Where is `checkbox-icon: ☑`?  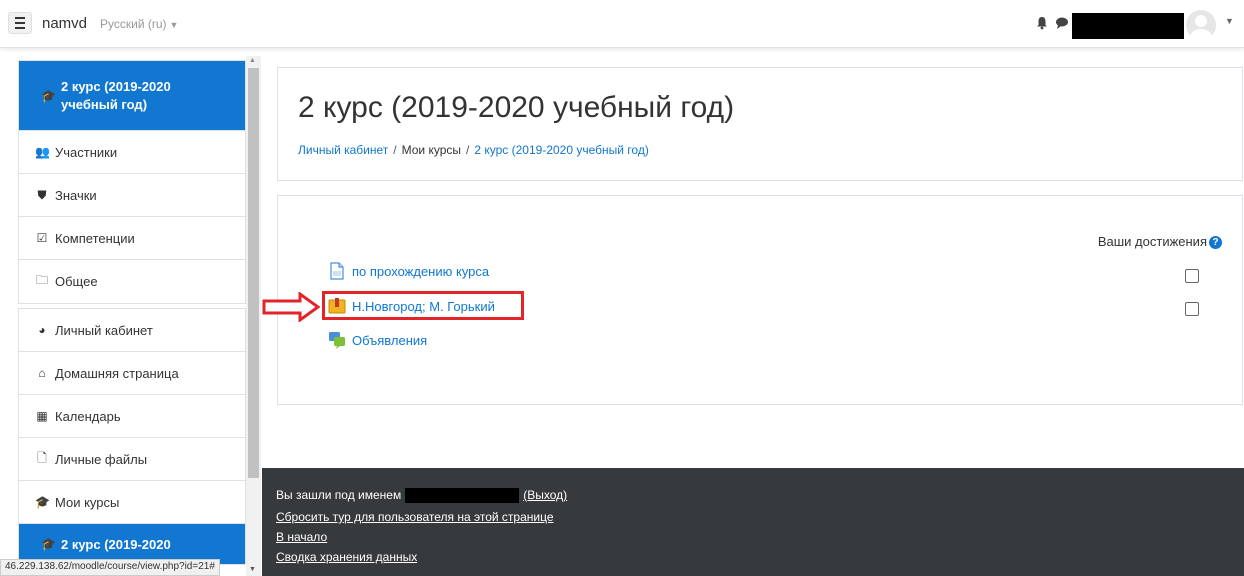 checkbox-icon: ☑ is located at coordinates (42, 238).